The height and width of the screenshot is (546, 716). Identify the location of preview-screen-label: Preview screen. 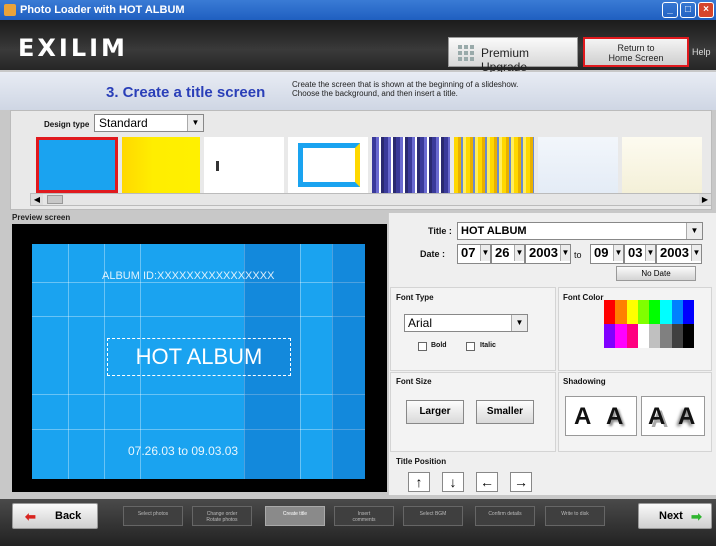
(41, 217).